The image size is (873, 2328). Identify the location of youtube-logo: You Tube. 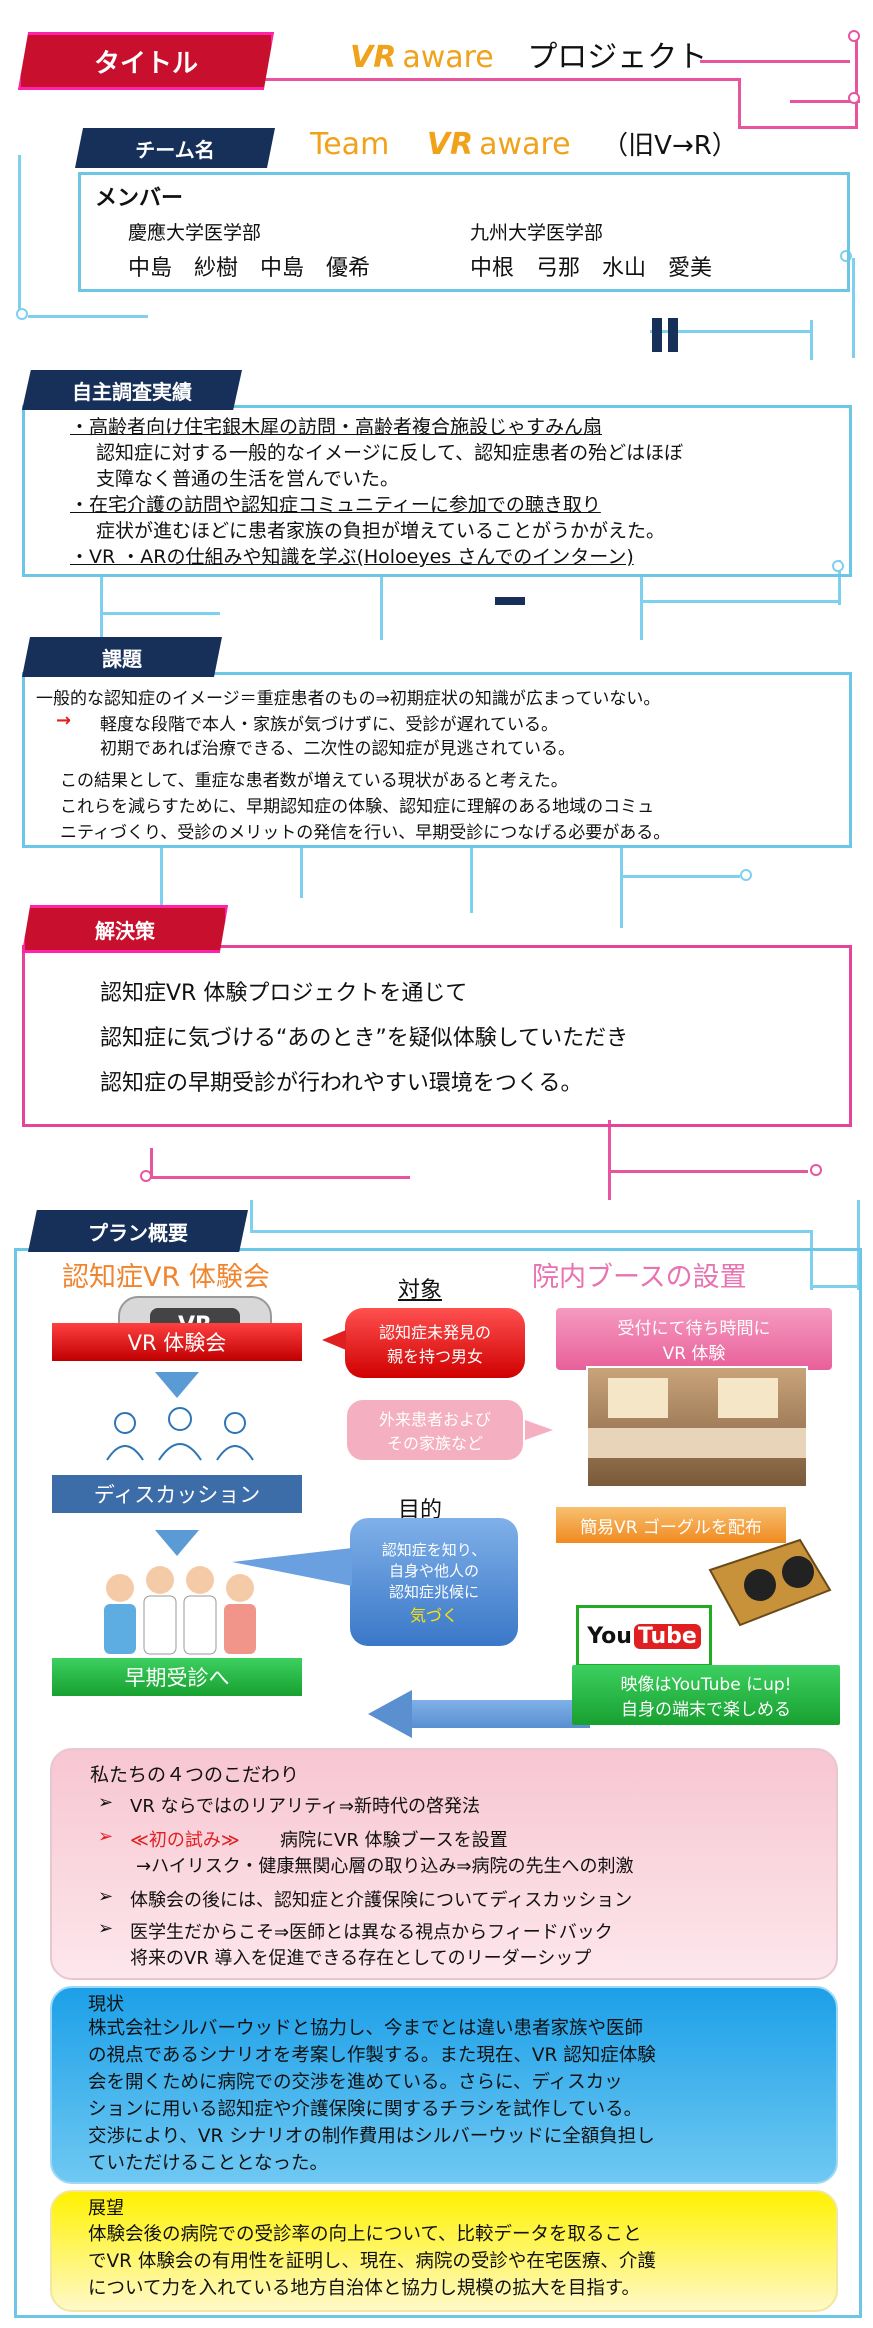
(644, 1636).